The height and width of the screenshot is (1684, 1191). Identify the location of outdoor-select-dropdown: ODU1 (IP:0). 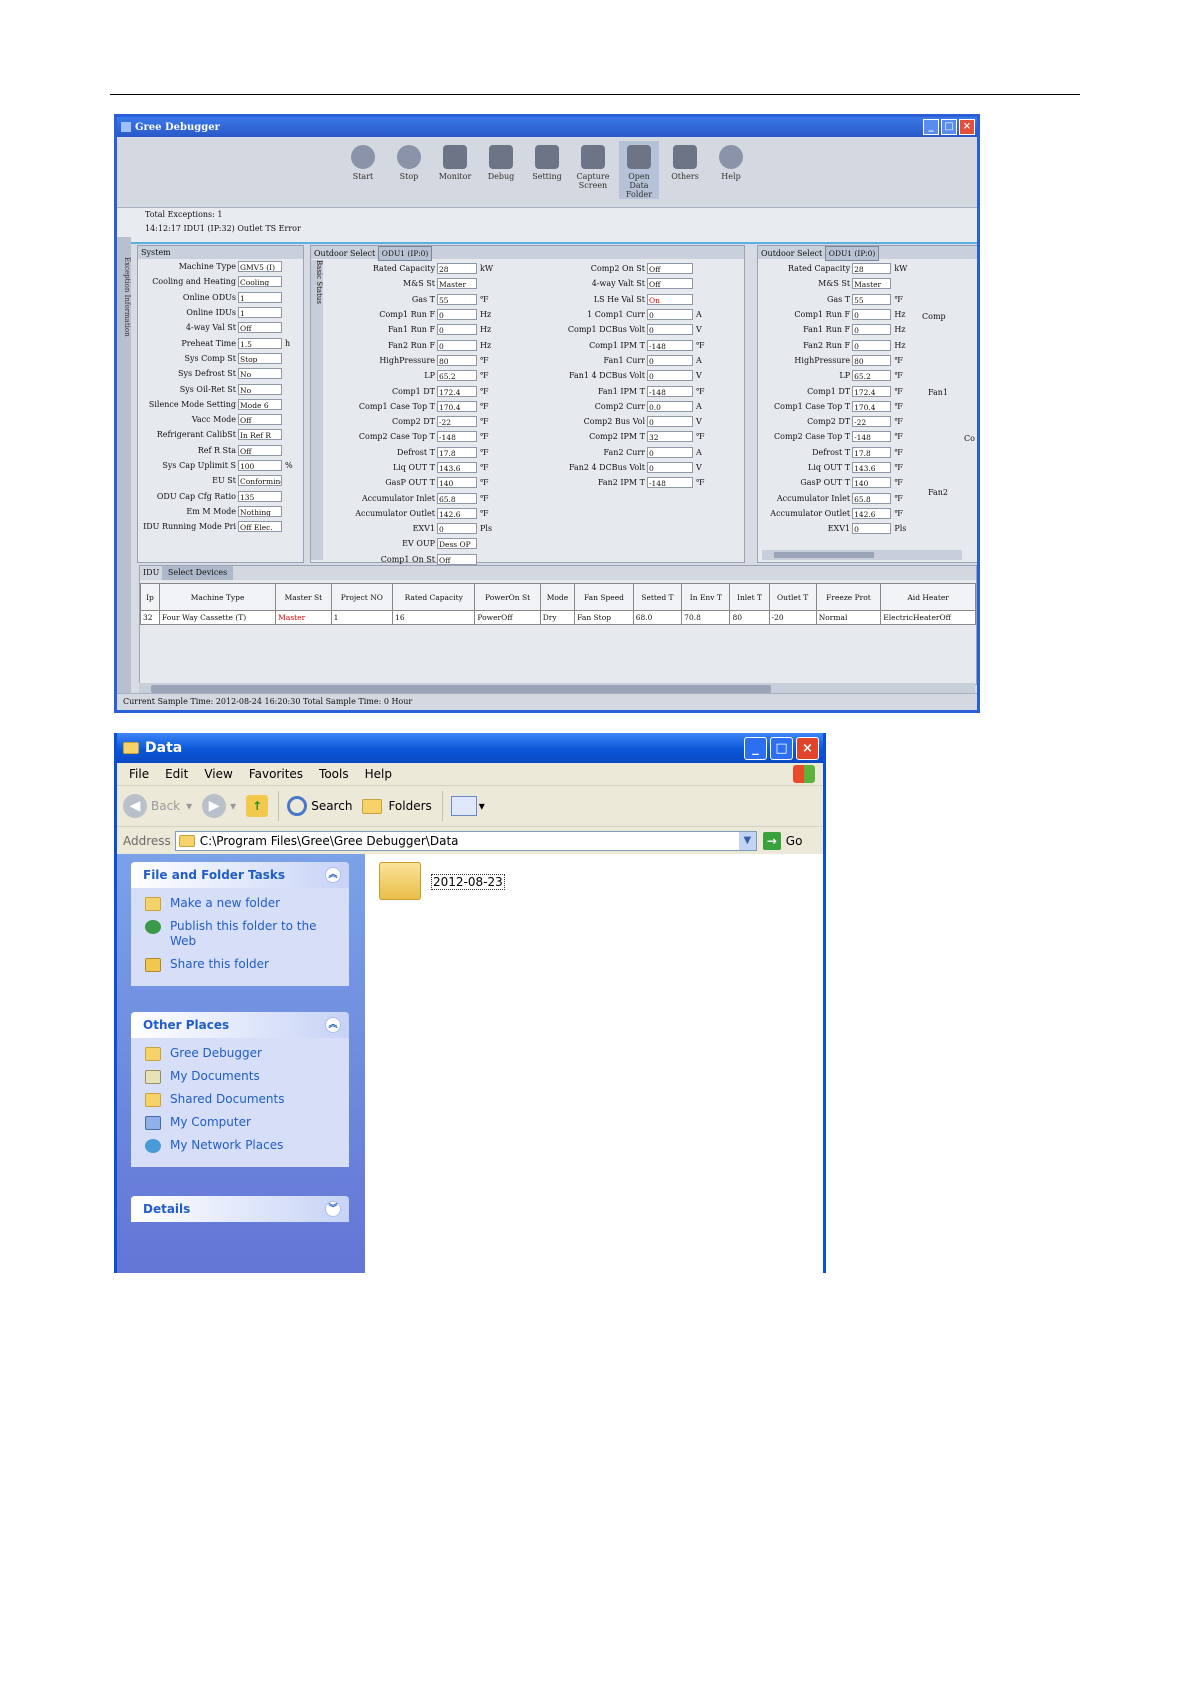
(405, 253).